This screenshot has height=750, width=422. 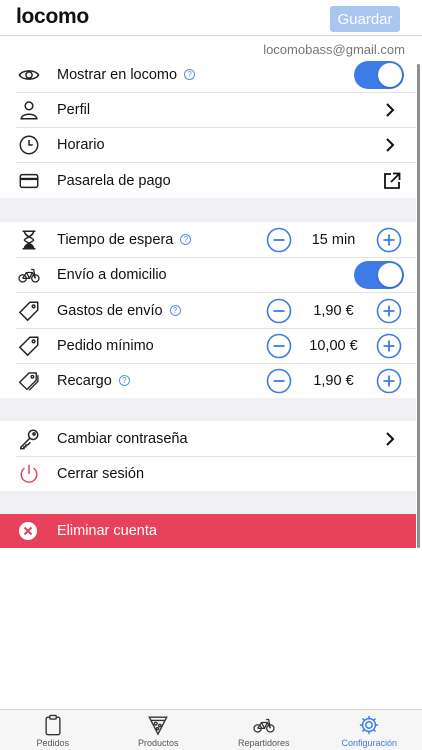 What do you see at coordinates (29, 439) in the screenshot?
I see `key-icon` at bounding box center [29, 439].